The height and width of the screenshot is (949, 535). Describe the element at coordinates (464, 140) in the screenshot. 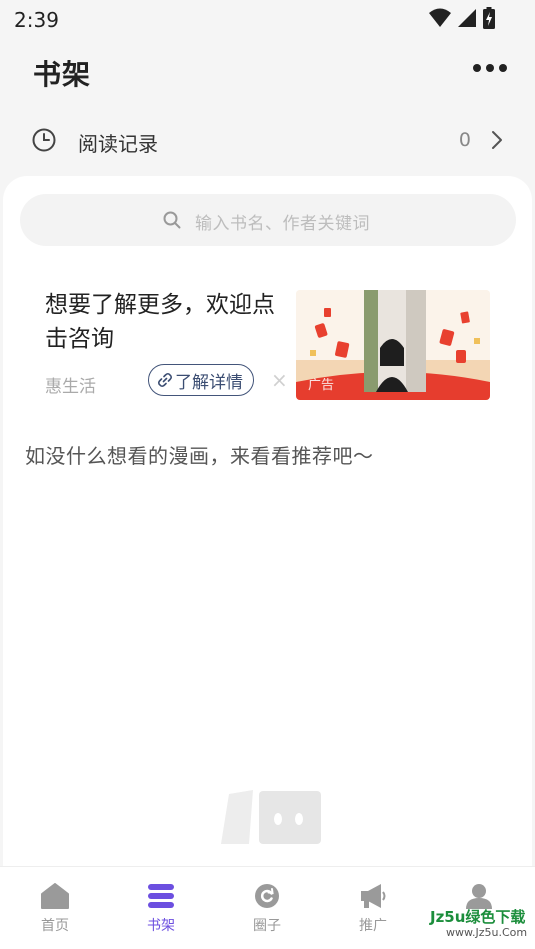

I see `reading-history-count: 0` at that location.